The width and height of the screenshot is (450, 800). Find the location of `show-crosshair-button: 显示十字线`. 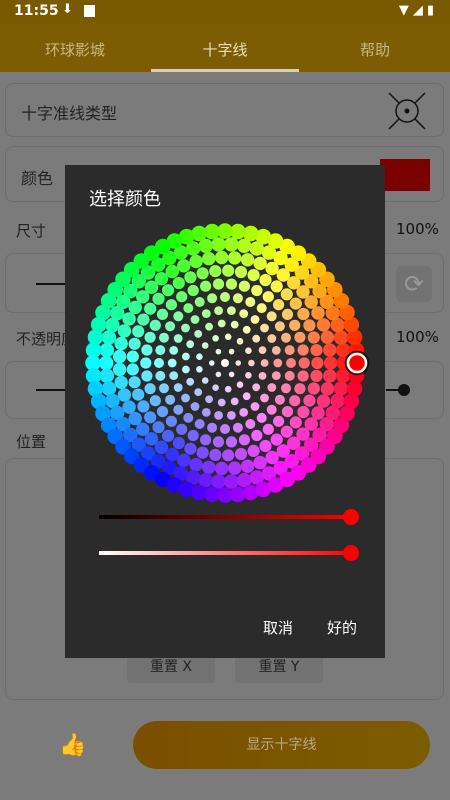

show-crosshair-button: 显示十字线 is located at coordinates (281, 745).